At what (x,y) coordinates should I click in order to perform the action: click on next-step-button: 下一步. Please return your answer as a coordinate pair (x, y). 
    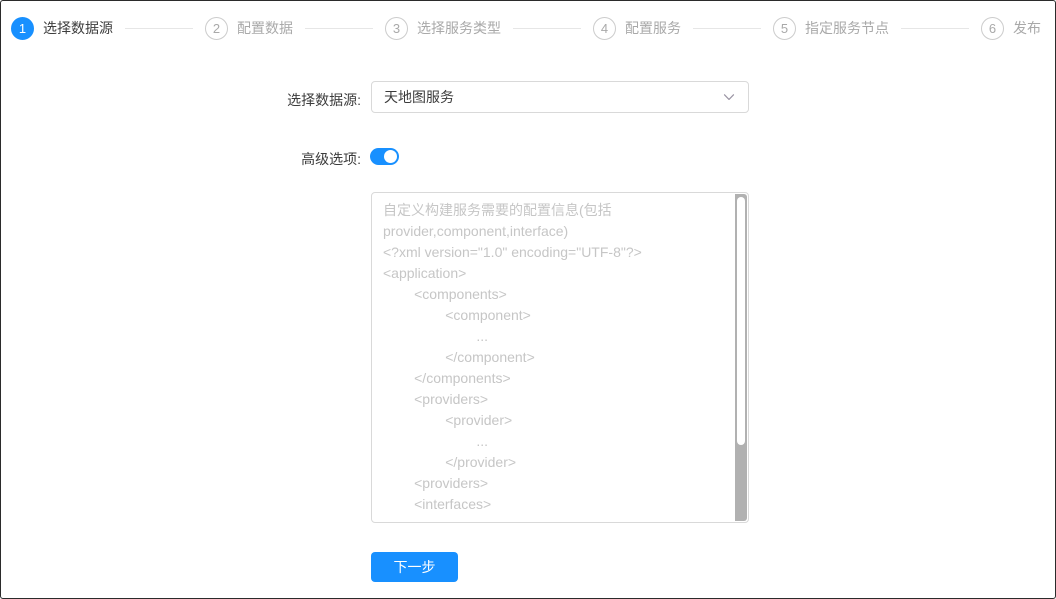
    Looking at the image, I should click on (414, 567).